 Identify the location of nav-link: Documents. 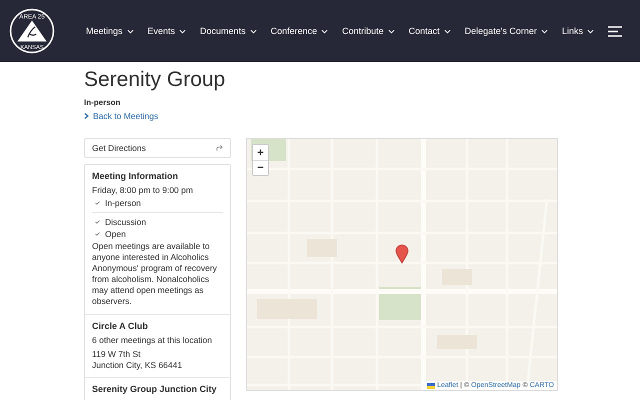
(228, 31).